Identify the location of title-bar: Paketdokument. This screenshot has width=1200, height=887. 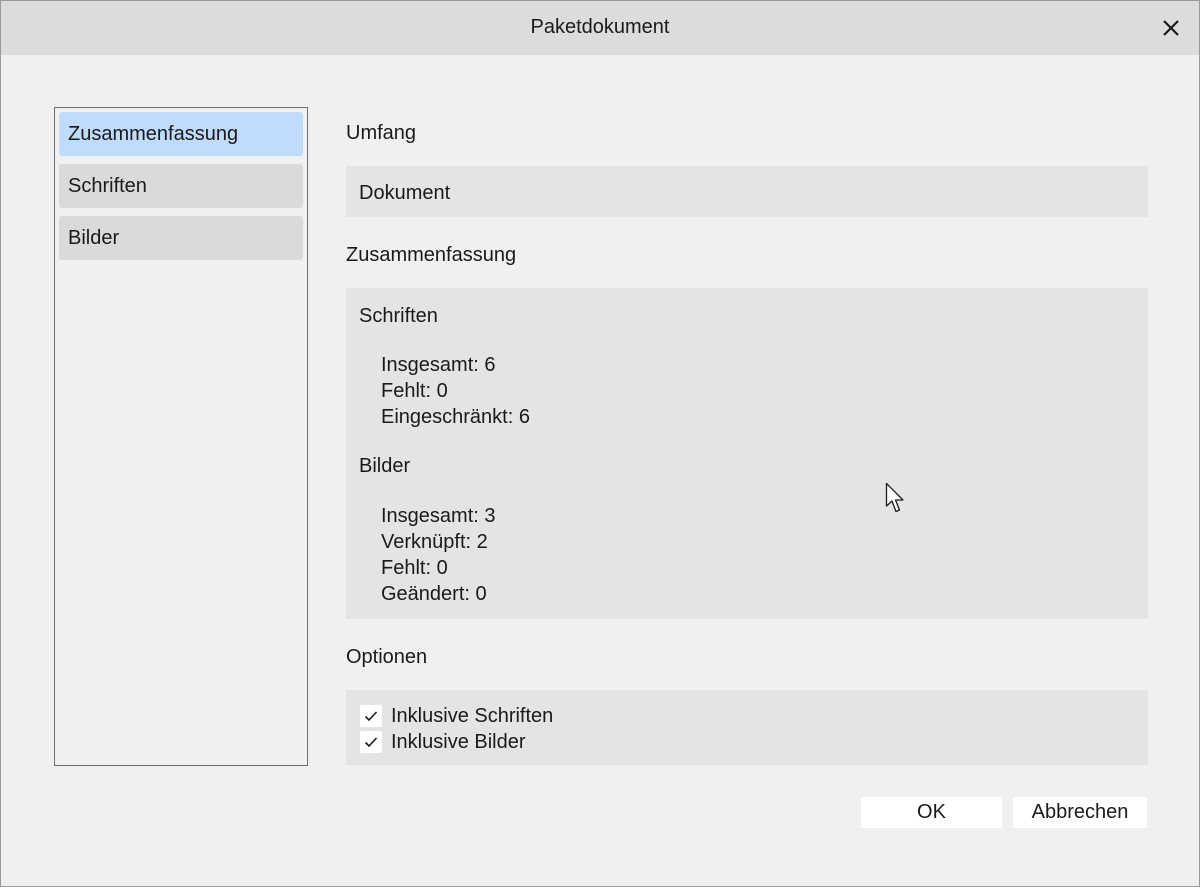
(600, 28).